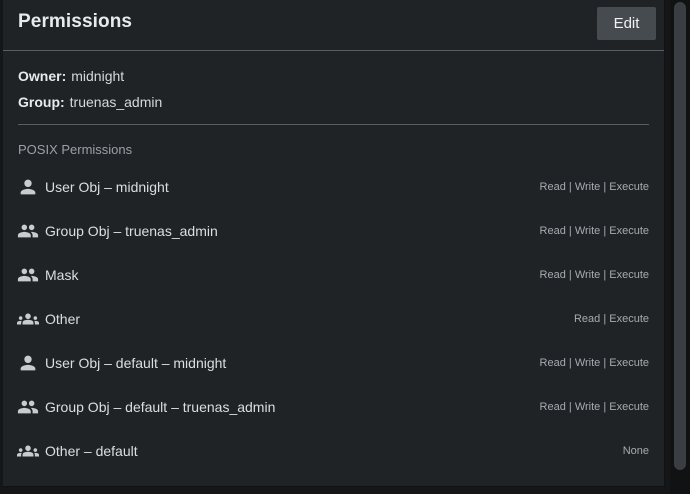  What do you see at coordinates (333, 320) in the screenshot?
I see `permission-row-other: Other Read | Execute` at bounding box center [333, 320].